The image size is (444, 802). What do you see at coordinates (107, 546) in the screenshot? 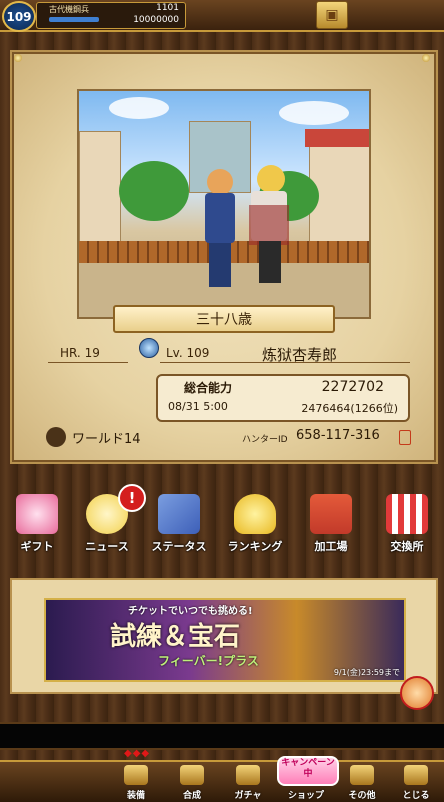
I see `news-label: ニュース` at bounding box center [107, 546].